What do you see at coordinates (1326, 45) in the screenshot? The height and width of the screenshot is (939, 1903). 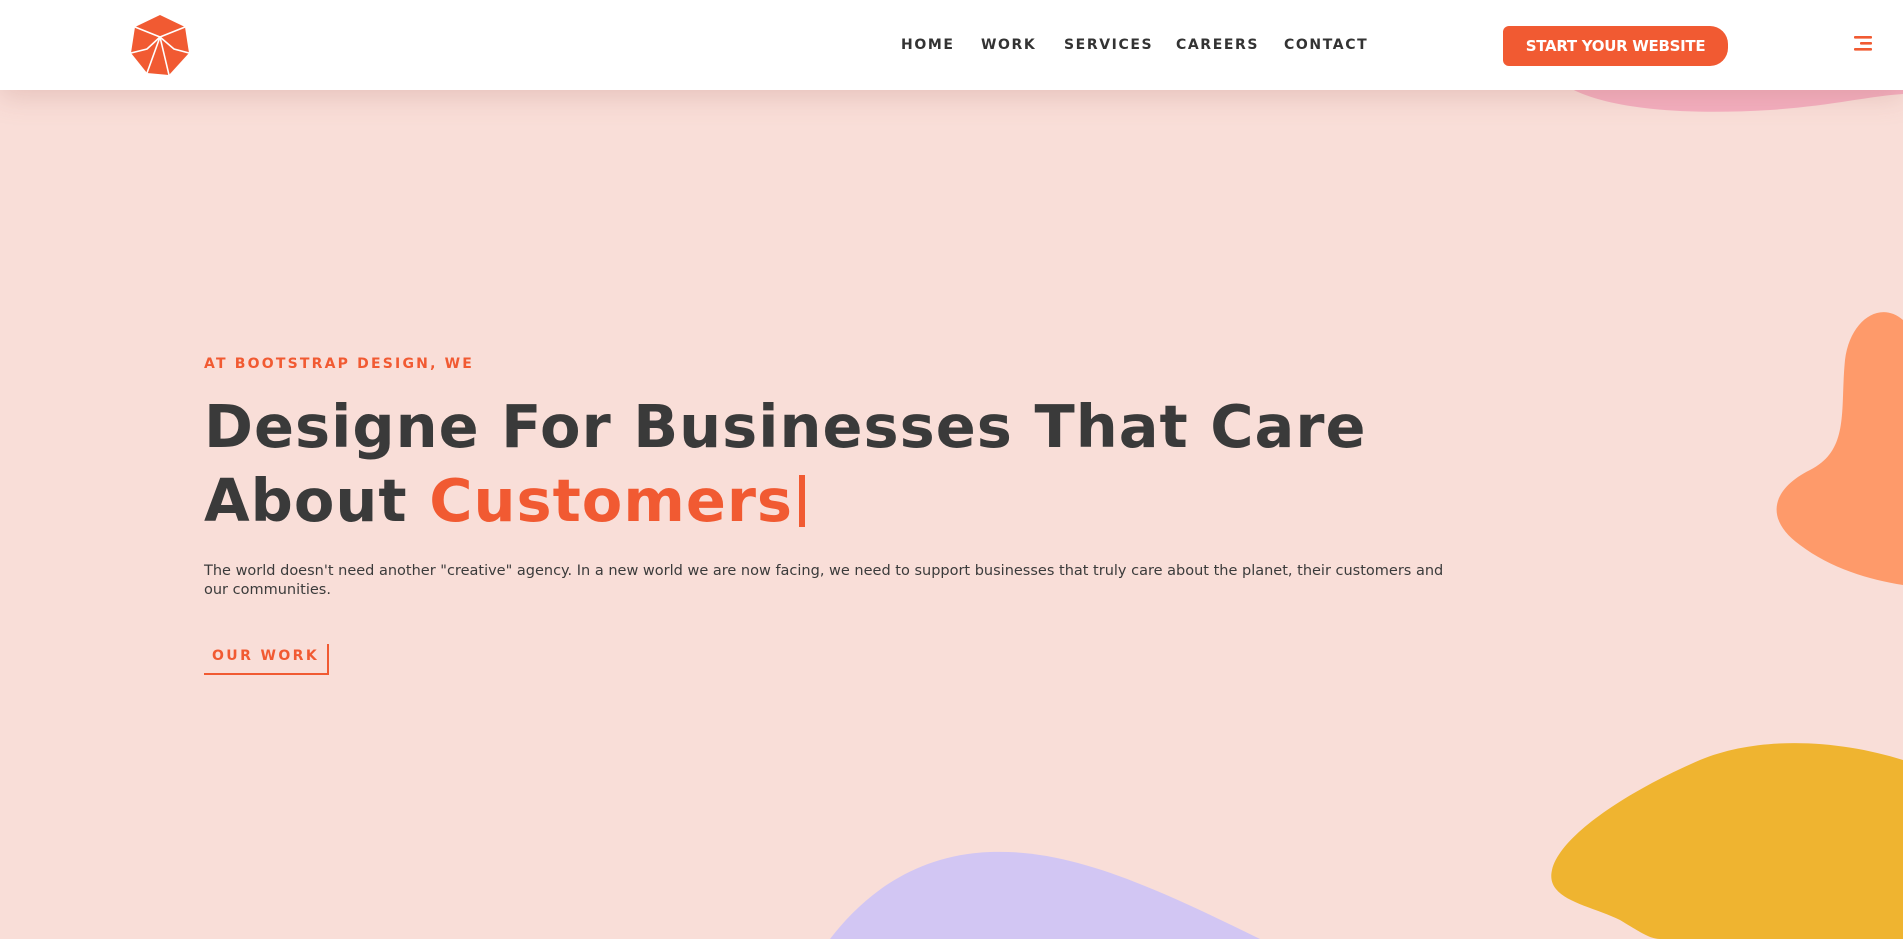 I see `nav-item-contact: CONTACT` at bounding box center [1326, 45].